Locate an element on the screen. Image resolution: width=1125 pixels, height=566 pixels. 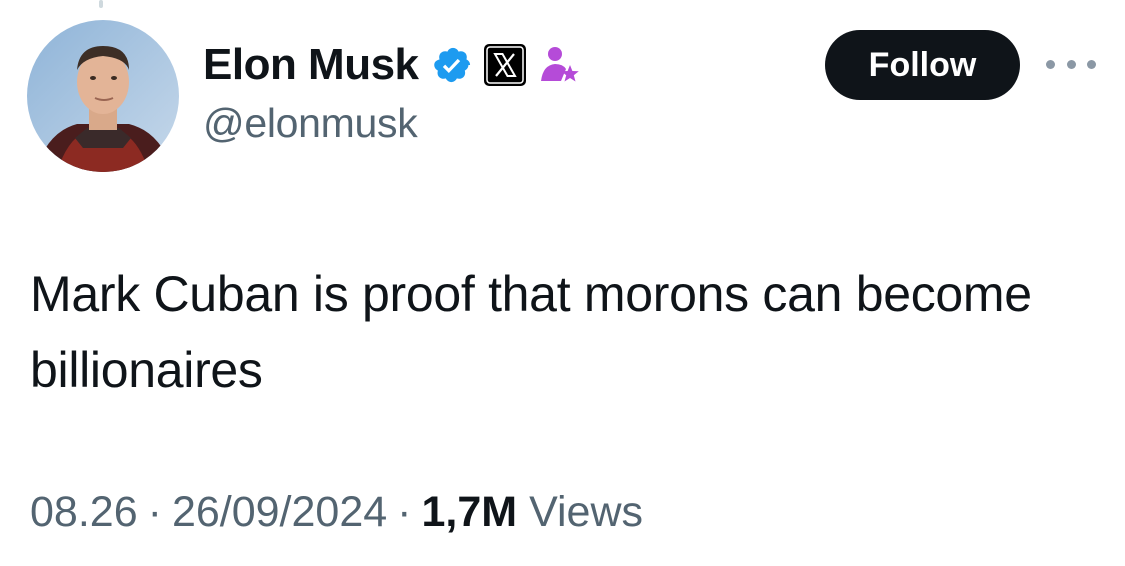
tweet-date: 26/09/2024 is located at coordinates (279, 512).